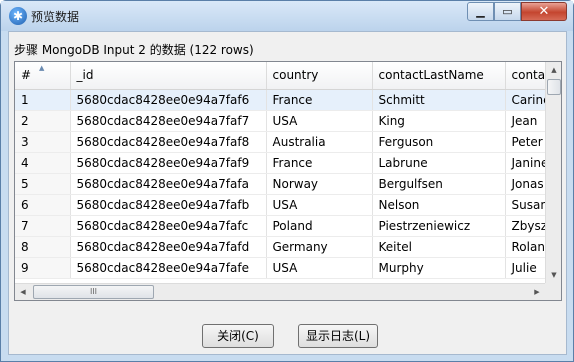  Describe the element at coordinates (525, 163) in the screenshot. I see `contact-first-name-cell: Janine` at that location.